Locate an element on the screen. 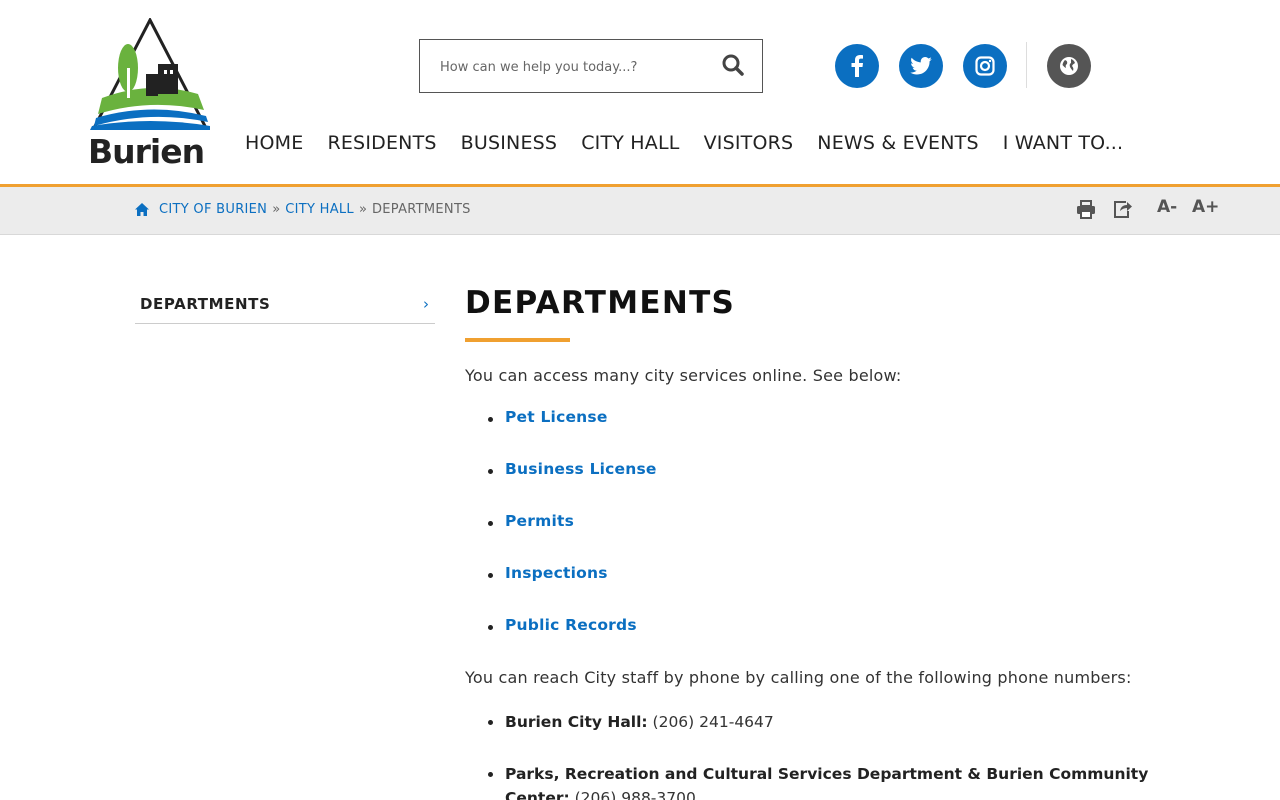 The width and height of the screenshot is (1280, 800). list-item: Burien City Hall: (206) 241-4647 is located at coordinates (846, 722).